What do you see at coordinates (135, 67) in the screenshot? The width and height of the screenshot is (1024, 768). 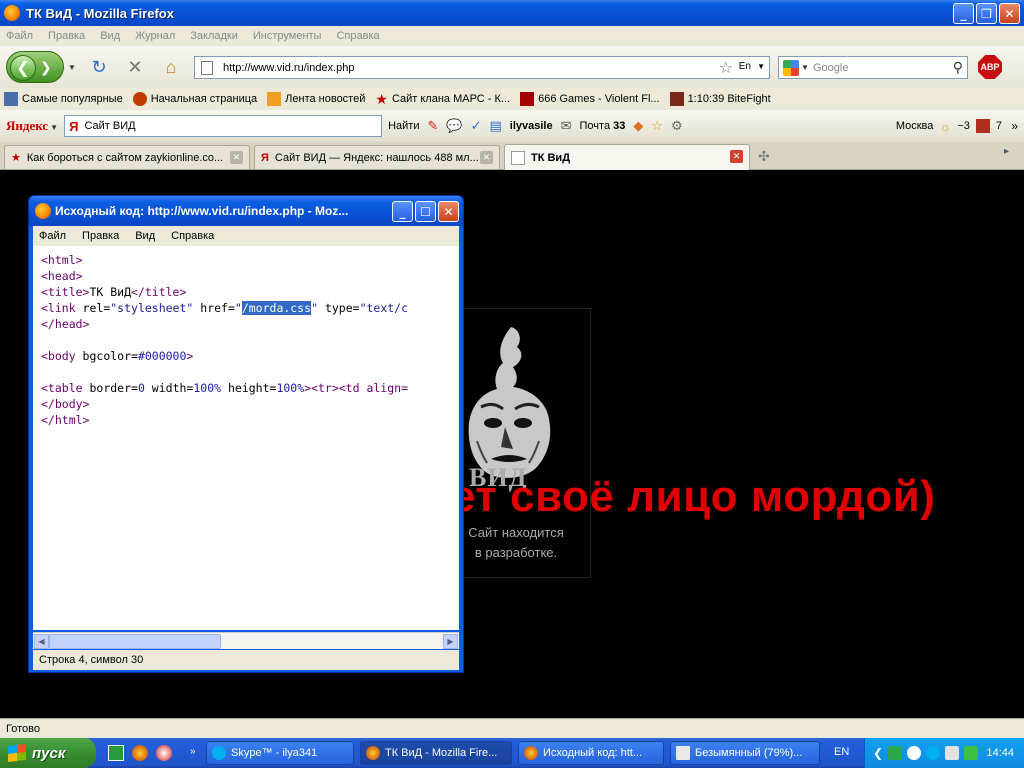 I see `stop-icon: ✕` at bounding box center [135, 67].